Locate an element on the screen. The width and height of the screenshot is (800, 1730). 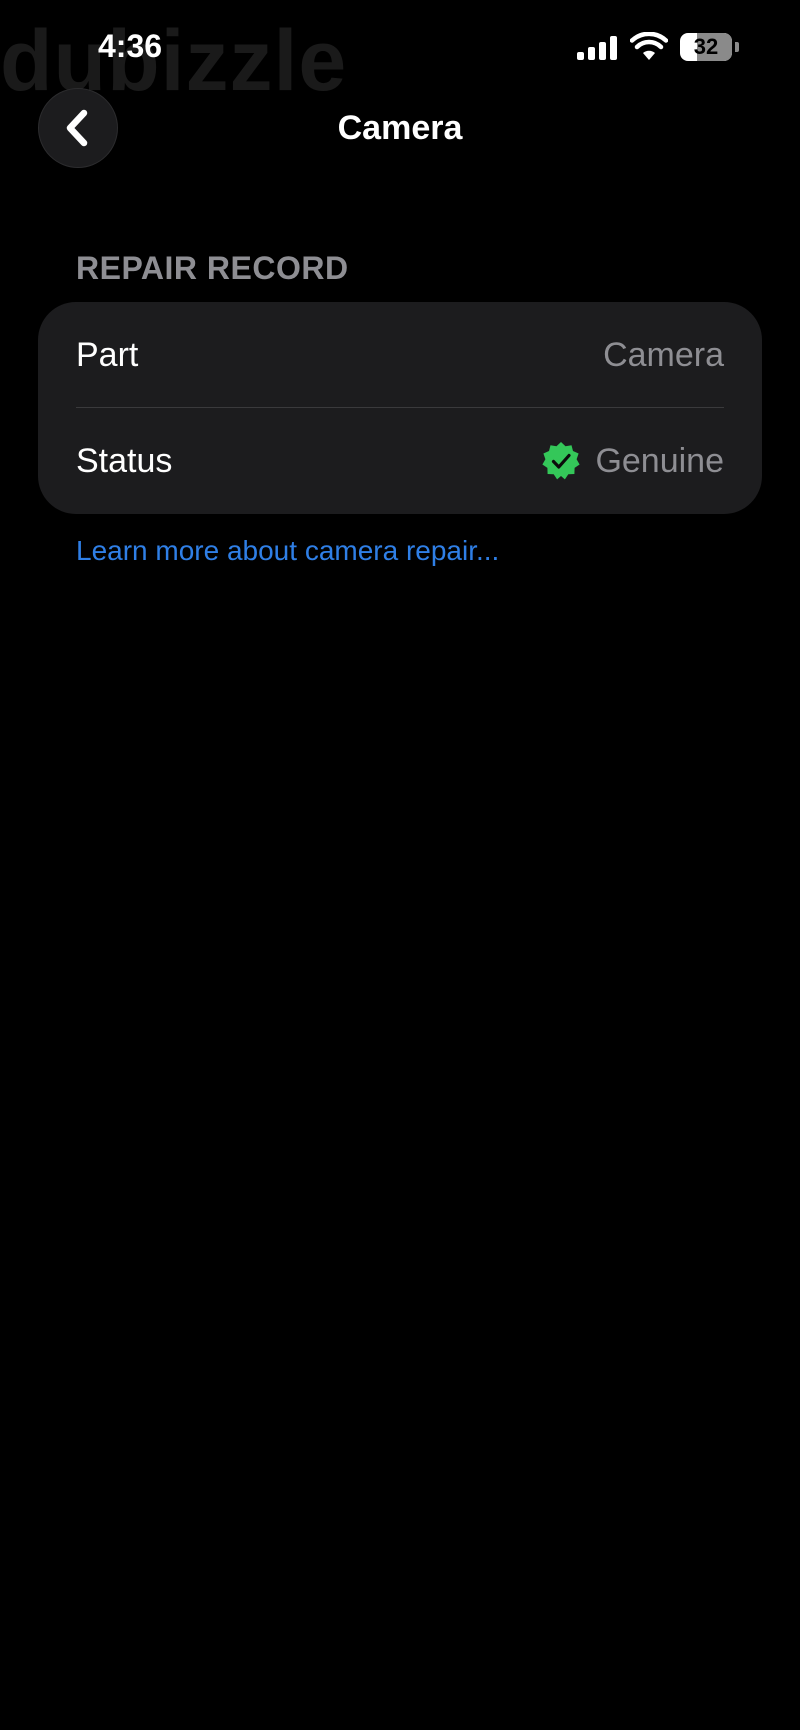
section-header-repair-record: REPAIR RECORD is located at coordinates (212, 268).